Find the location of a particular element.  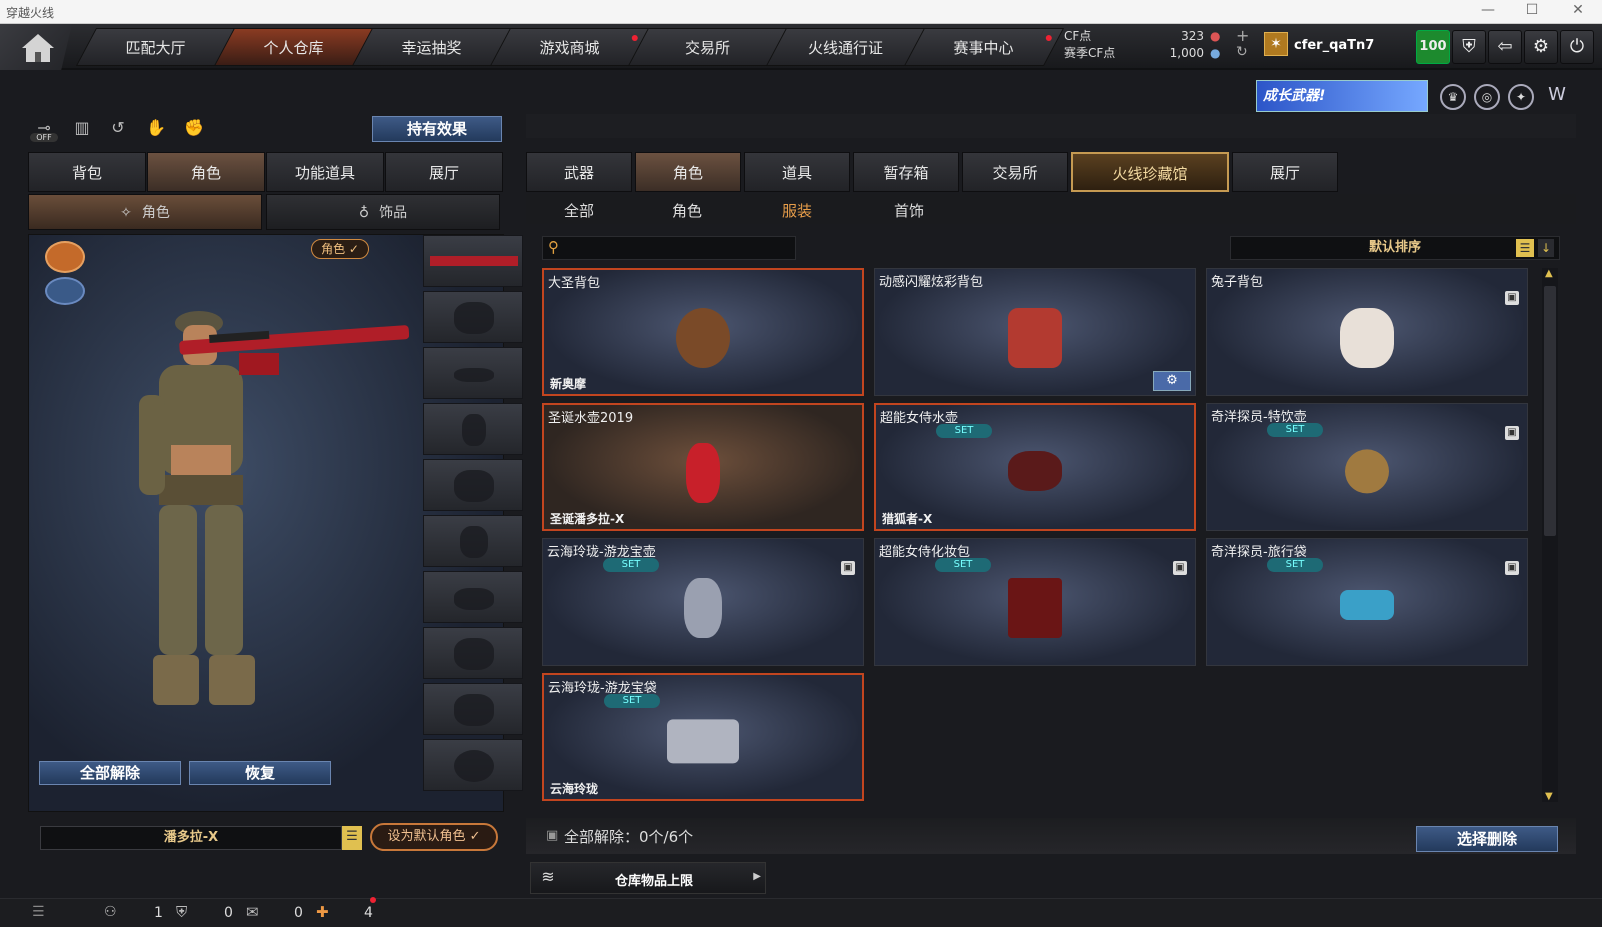

tab-bag: 背包 is located at coordinates (87, 172).